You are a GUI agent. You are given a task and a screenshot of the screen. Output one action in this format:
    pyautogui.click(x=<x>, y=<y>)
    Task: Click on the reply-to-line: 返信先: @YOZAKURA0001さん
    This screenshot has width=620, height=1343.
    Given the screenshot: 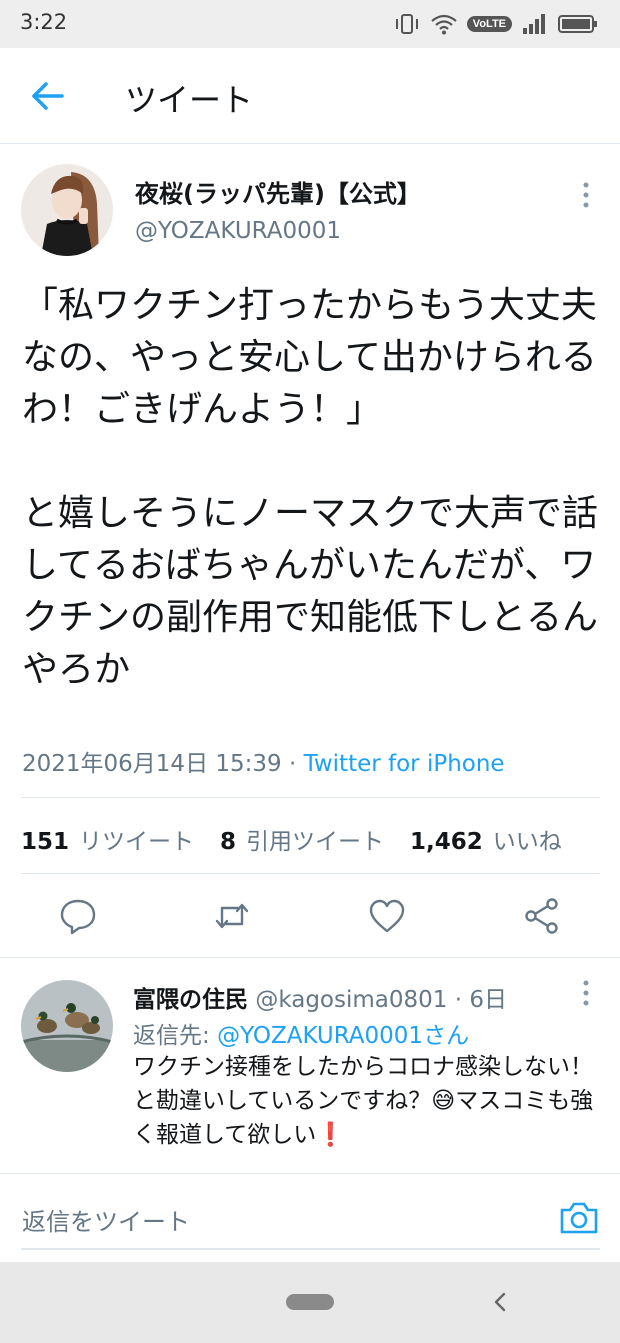 What is the action you would take?
    pyautogui.click(x=301, y=1033)
    